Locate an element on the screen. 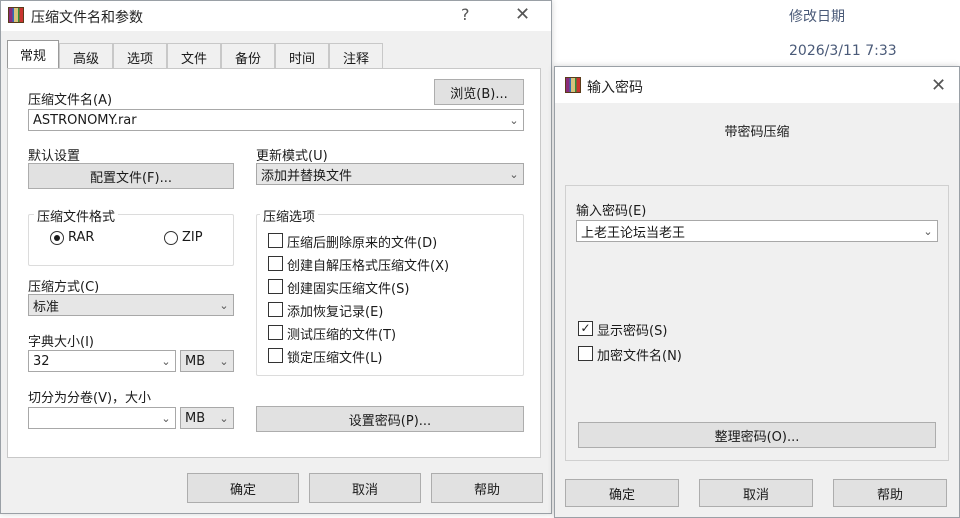 The width and height of the screenshot is (960, 518). password-subtitle: 带密码压缩 is located at coordinates (757, 132).